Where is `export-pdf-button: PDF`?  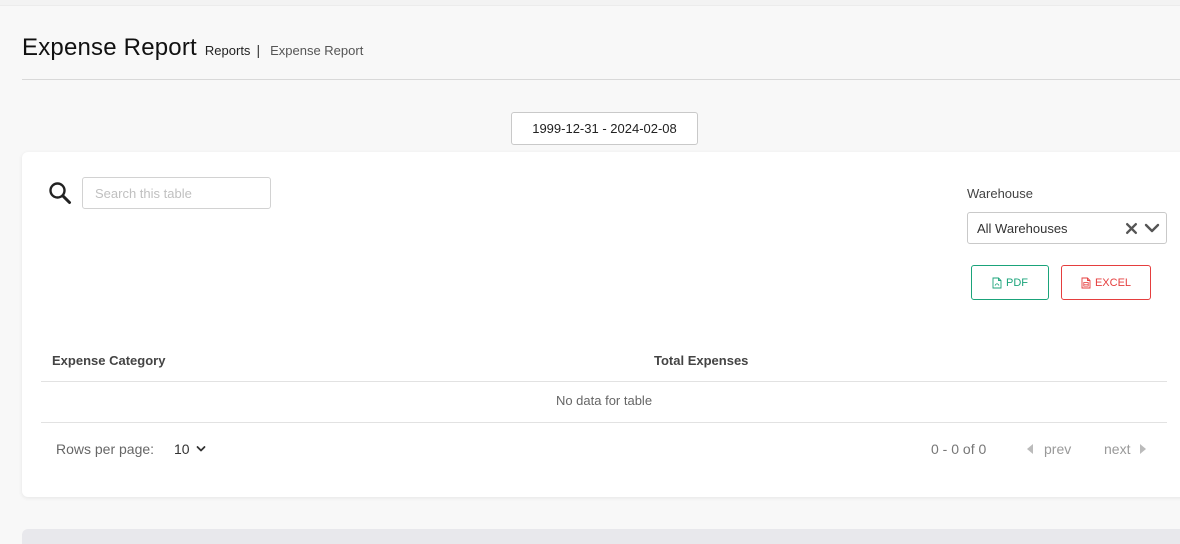 export-pdf-button: PDF is located at coordinates (1010, 282).